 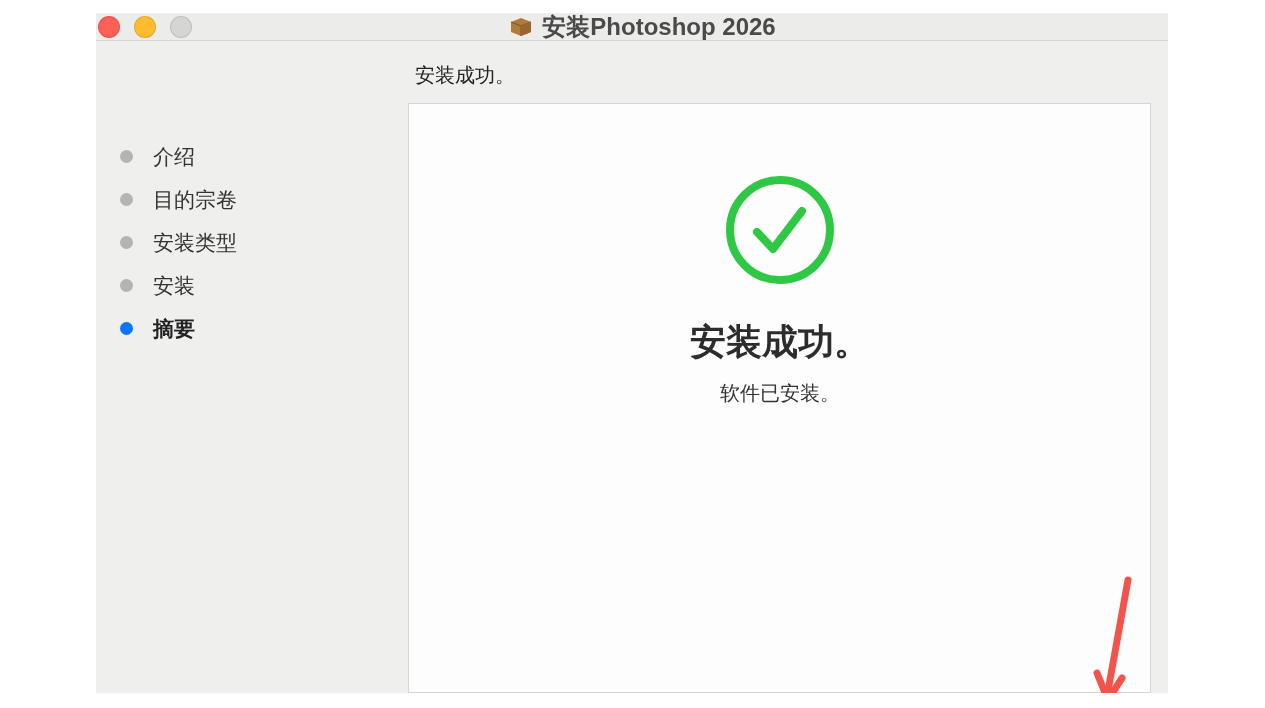 What do you see at coordinates (779, 393) in the screenshot?
I see `success-message: 软件已安装。` at bounding box center [779, 393].